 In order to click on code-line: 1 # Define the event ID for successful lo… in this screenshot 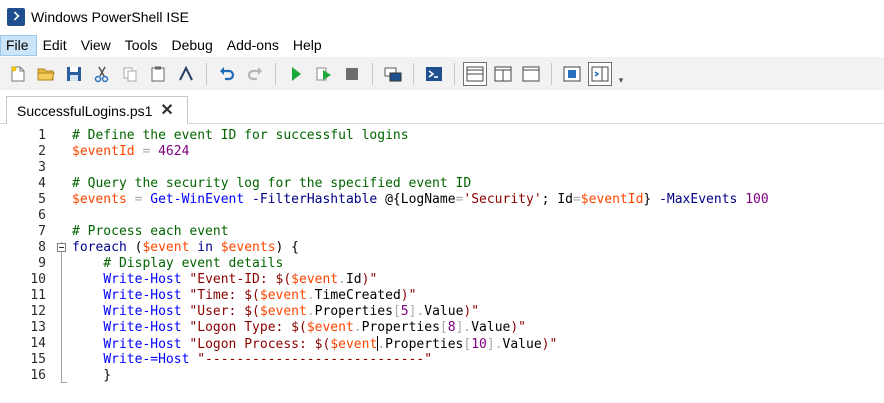, I will do `click(442, 136)`.